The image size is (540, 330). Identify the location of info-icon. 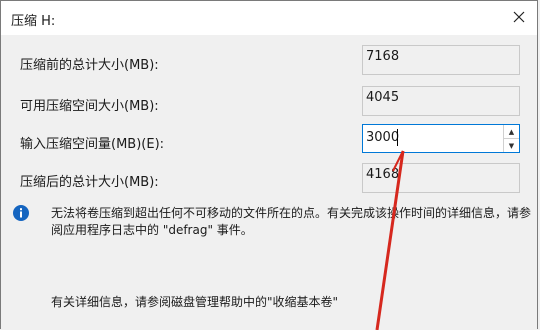
(21, 213).